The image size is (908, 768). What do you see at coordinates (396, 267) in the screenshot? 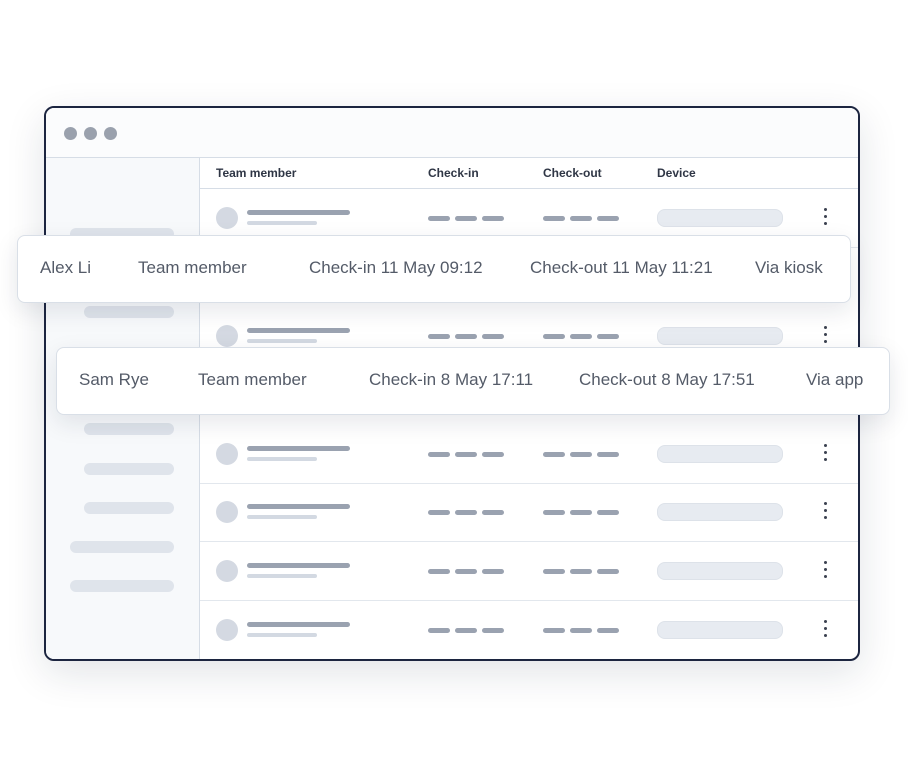
I see `card-checkin: Check-in 11 May 09:12` at bounding box center [396, 267].